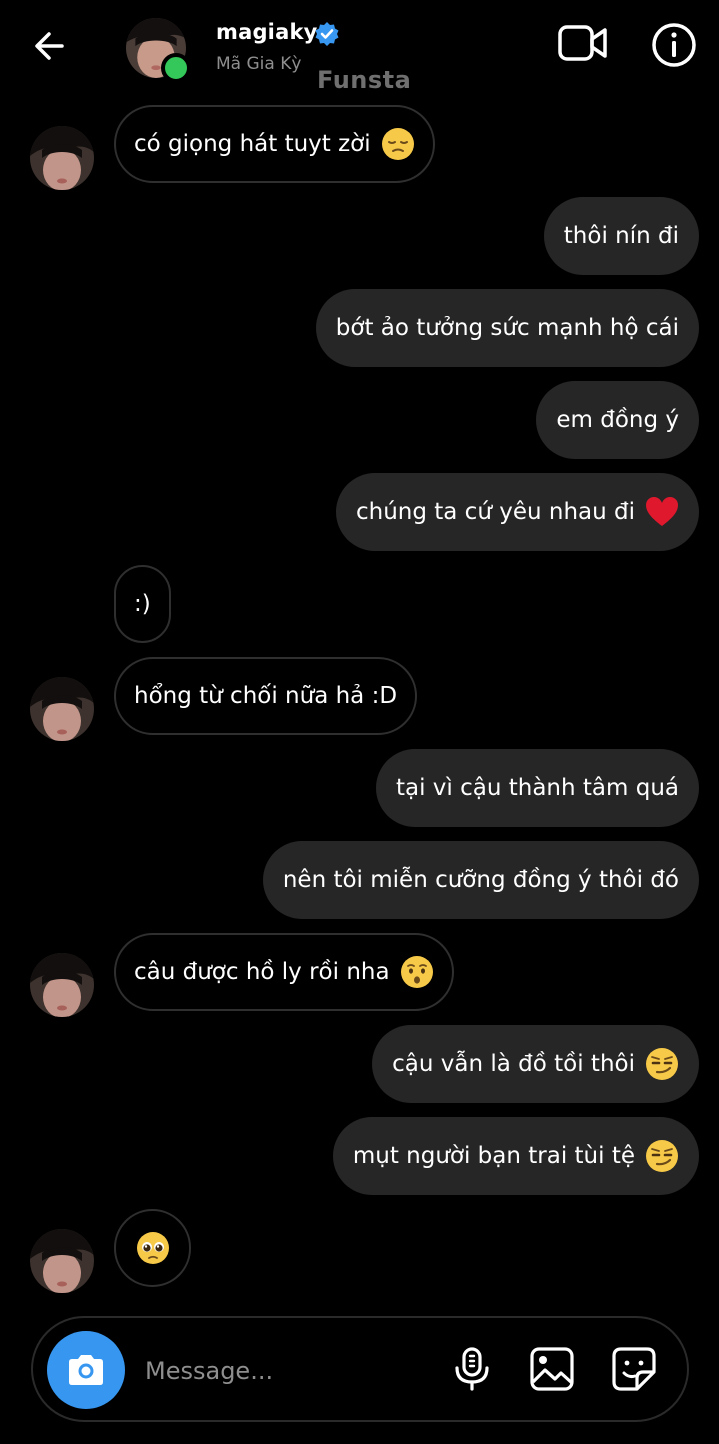 The image size is (719, 1444). Describe the element at coordinates (50, 46) in the screenshot. I see `back-arrow-icon` at that location.